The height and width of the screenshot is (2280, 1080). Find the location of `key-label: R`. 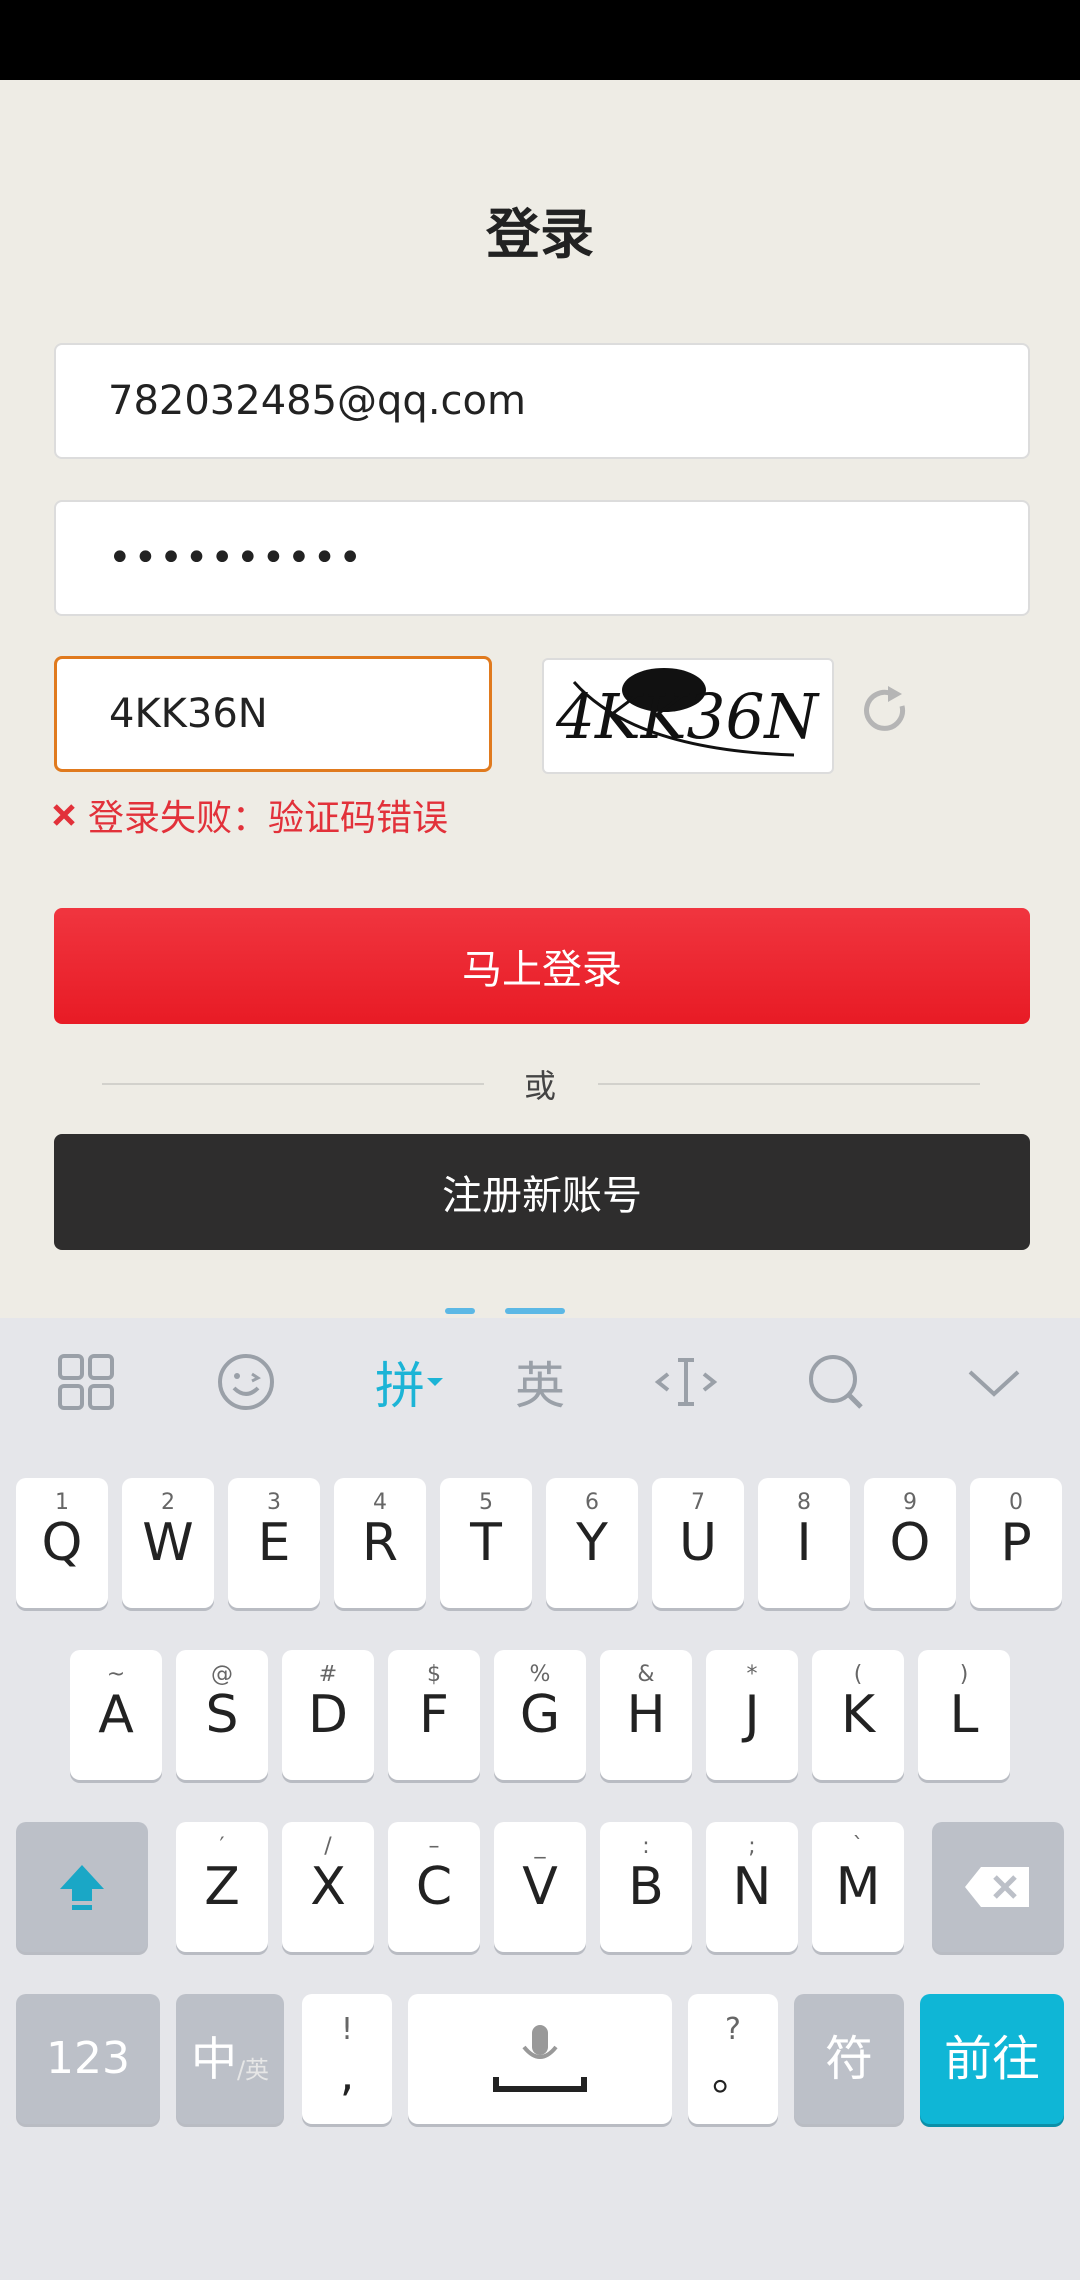

key-label: R is located at coordinates (380, 1543).